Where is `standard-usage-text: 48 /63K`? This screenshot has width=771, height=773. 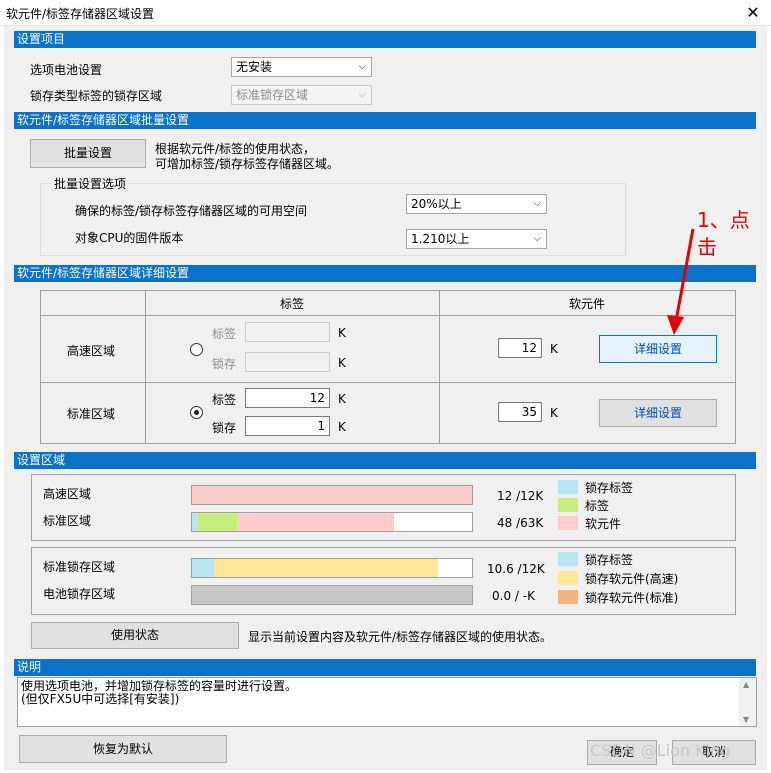 standard-usage-text: 48 /63K is located at coordinates (520, 523).